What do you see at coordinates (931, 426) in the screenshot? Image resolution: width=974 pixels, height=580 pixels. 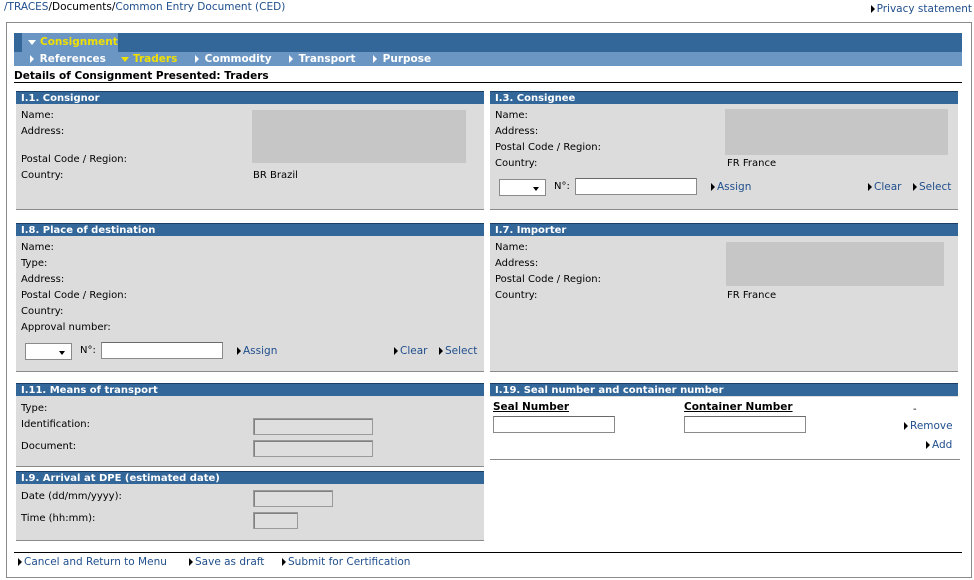 I see `seal-remove-label: Remove` at bounding box center [931, 426].